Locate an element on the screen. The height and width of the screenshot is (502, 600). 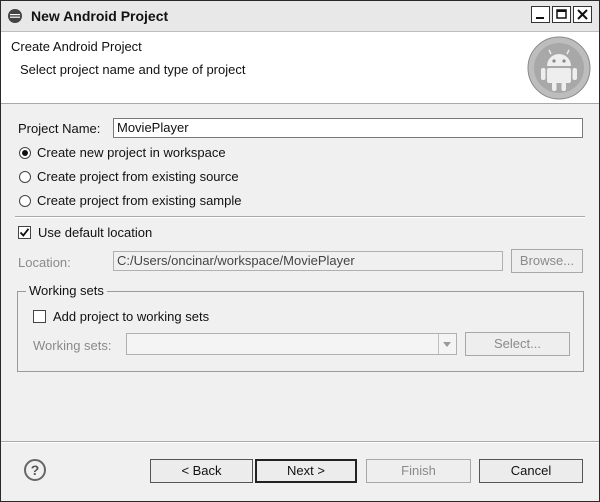
eclipse-icon is located at coordinates (15, 16).